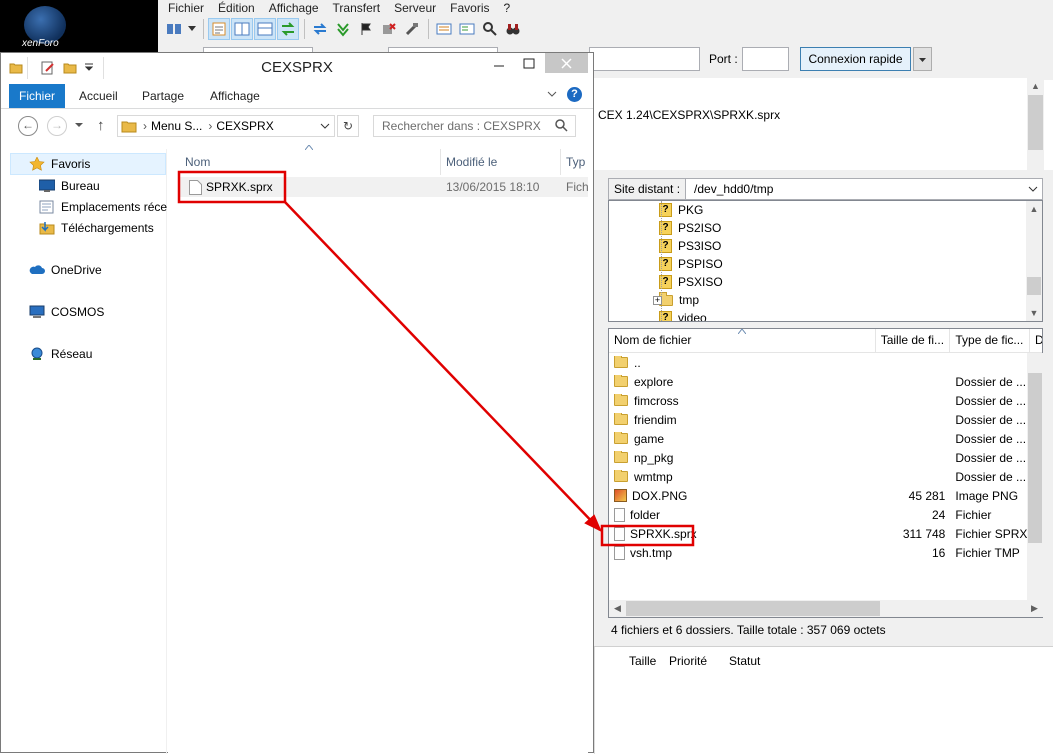 The height and width of the screenshot is (754, 1053). Describe the element at coordinates (691, 246) in the screenshot. I see `tree-item: ? PS3ISO` at that location.